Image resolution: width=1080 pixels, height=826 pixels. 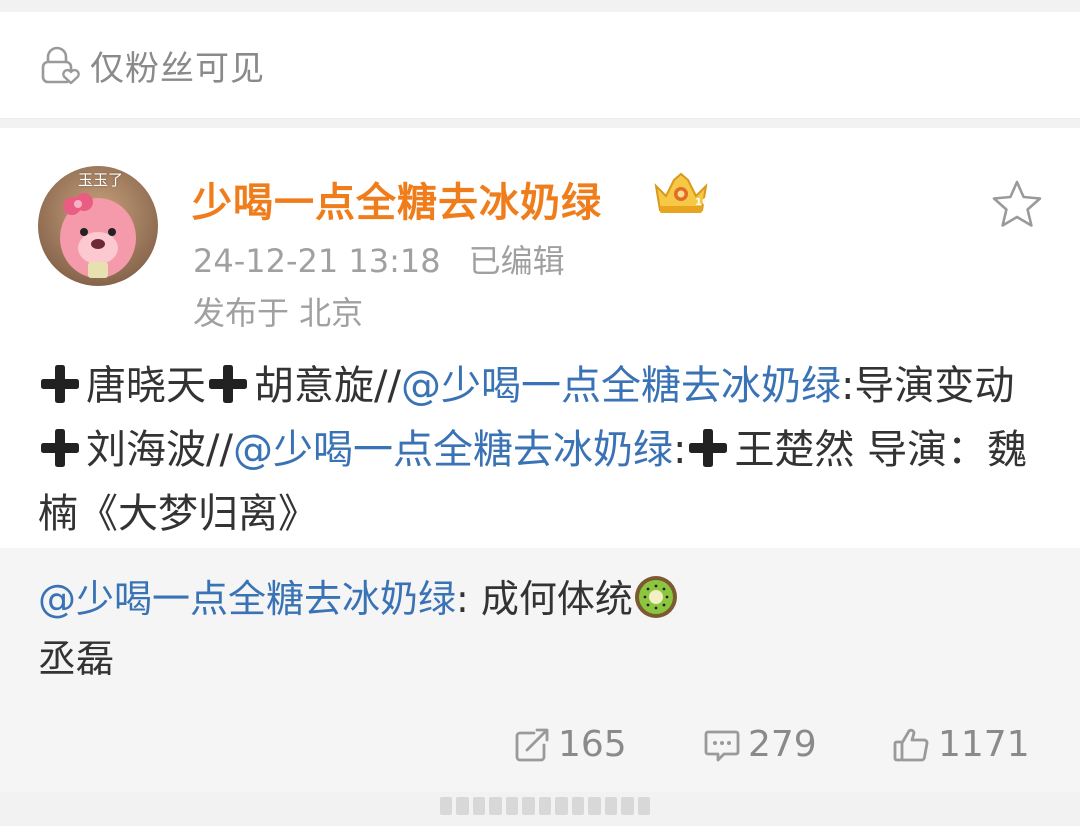 I want to click on repost-button: 165, so click(x=569, y=744).